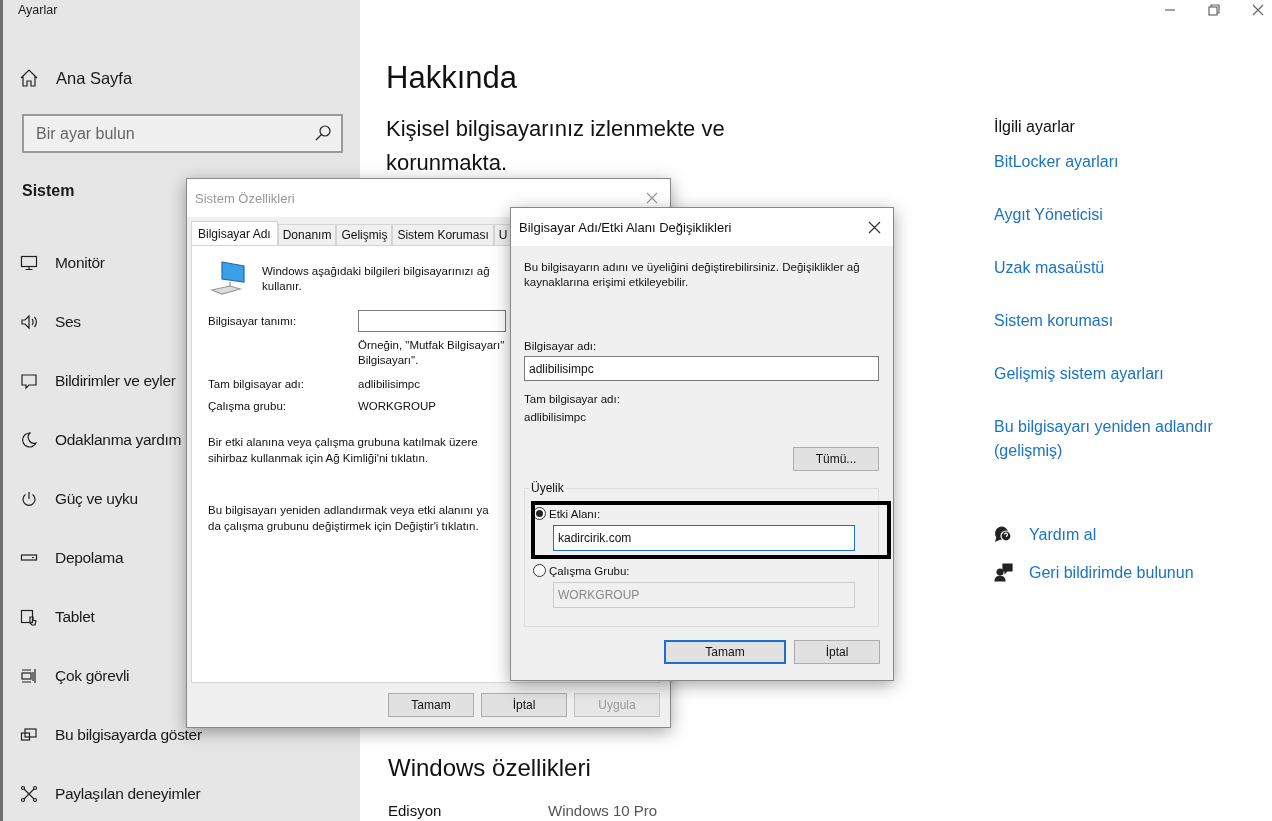  What do you see at coordinates (247, 406) in the screenshot?
I see `field-label: Çalışma grubu:` at bounding box center [247, 406].